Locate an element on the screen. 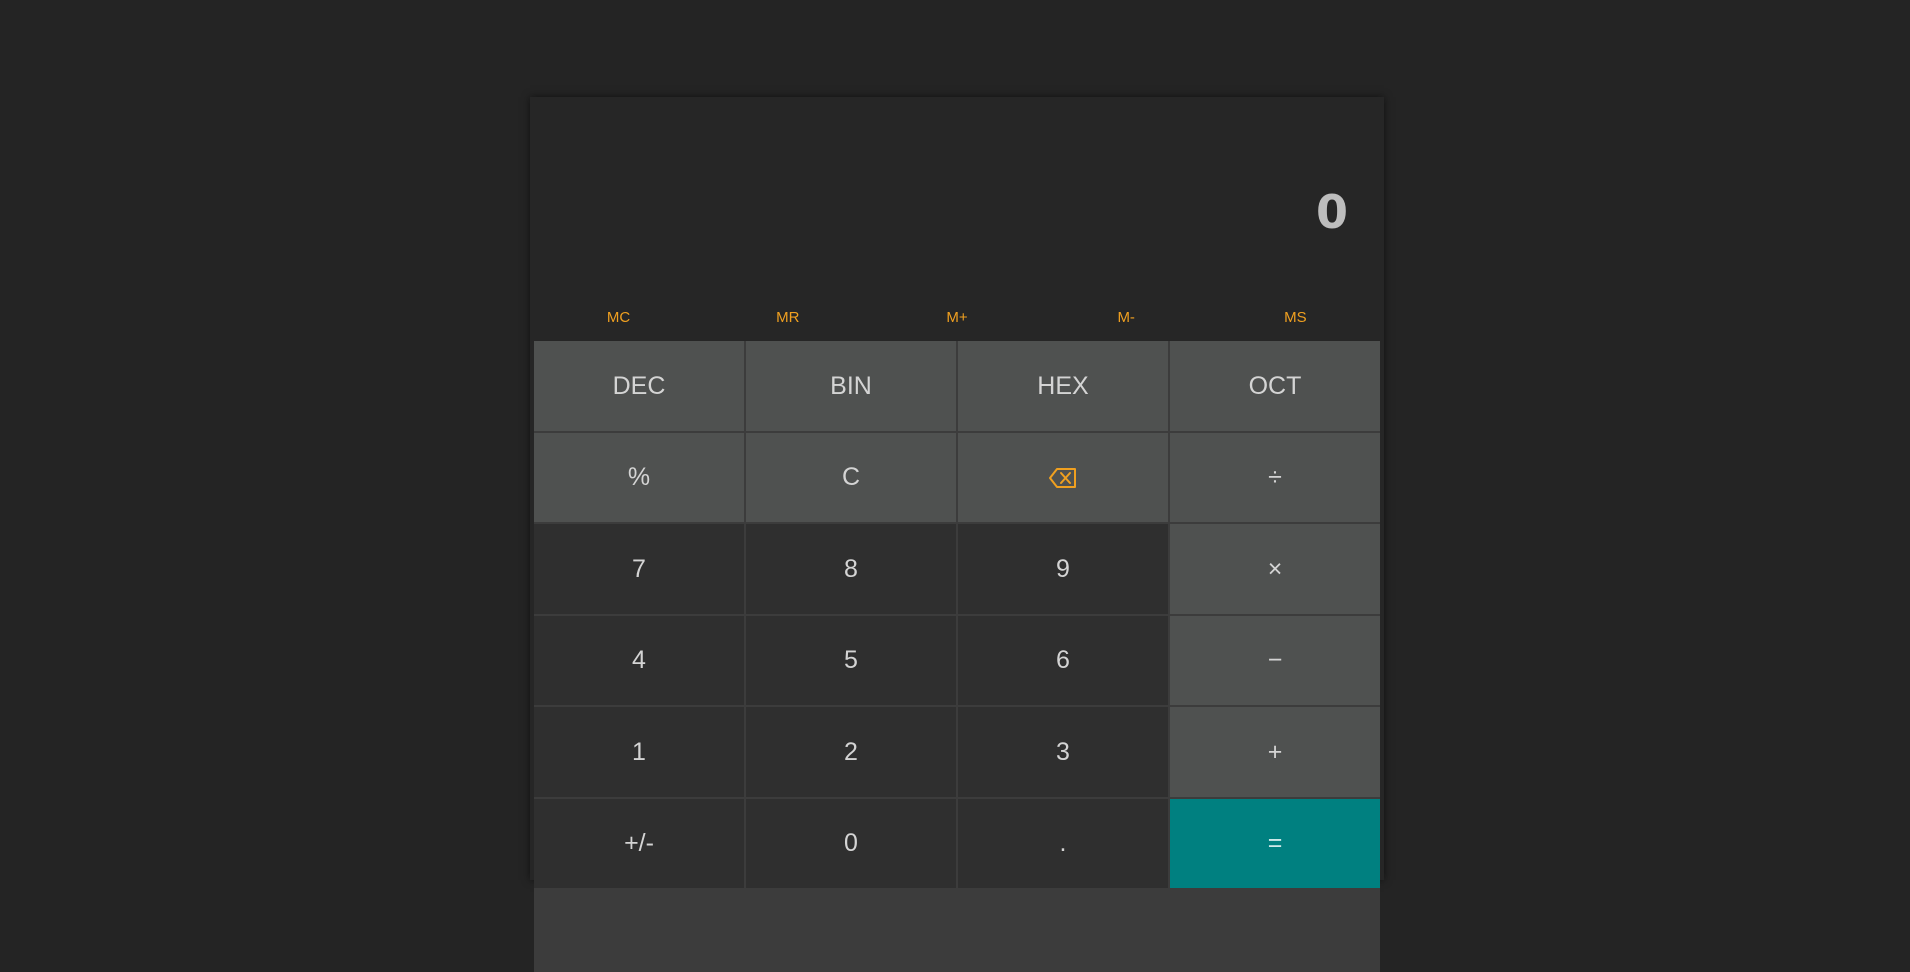 This screenshot has height=972, width=1910. display-area: 0 is located at coordinates (957, 189).